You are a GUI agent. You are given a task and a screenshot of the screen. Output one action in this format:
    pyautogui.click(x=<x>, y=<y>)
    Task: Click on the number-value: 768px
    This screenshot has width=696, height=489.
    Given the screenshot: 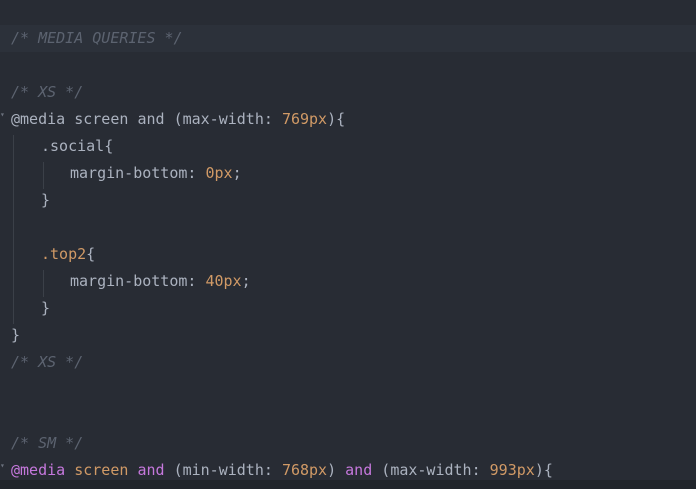 What is the action you would take?
    pyautogui.click(x=304, y=470)
    